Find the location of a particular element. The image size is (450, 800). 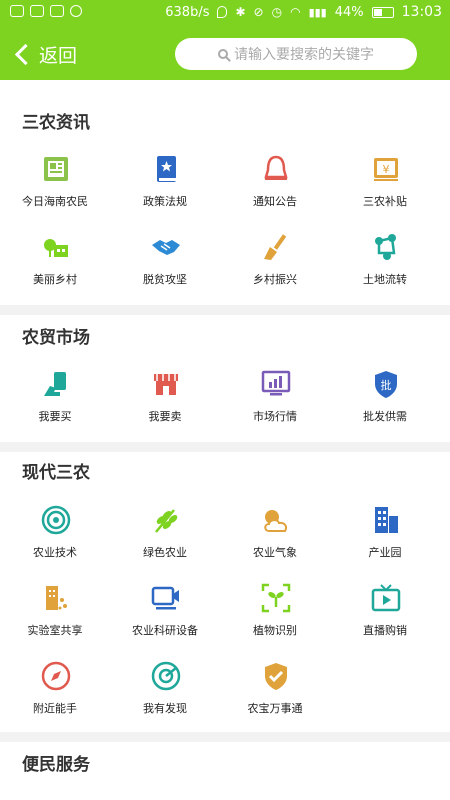

lab-building-icon is located at coordinates (56, 598).